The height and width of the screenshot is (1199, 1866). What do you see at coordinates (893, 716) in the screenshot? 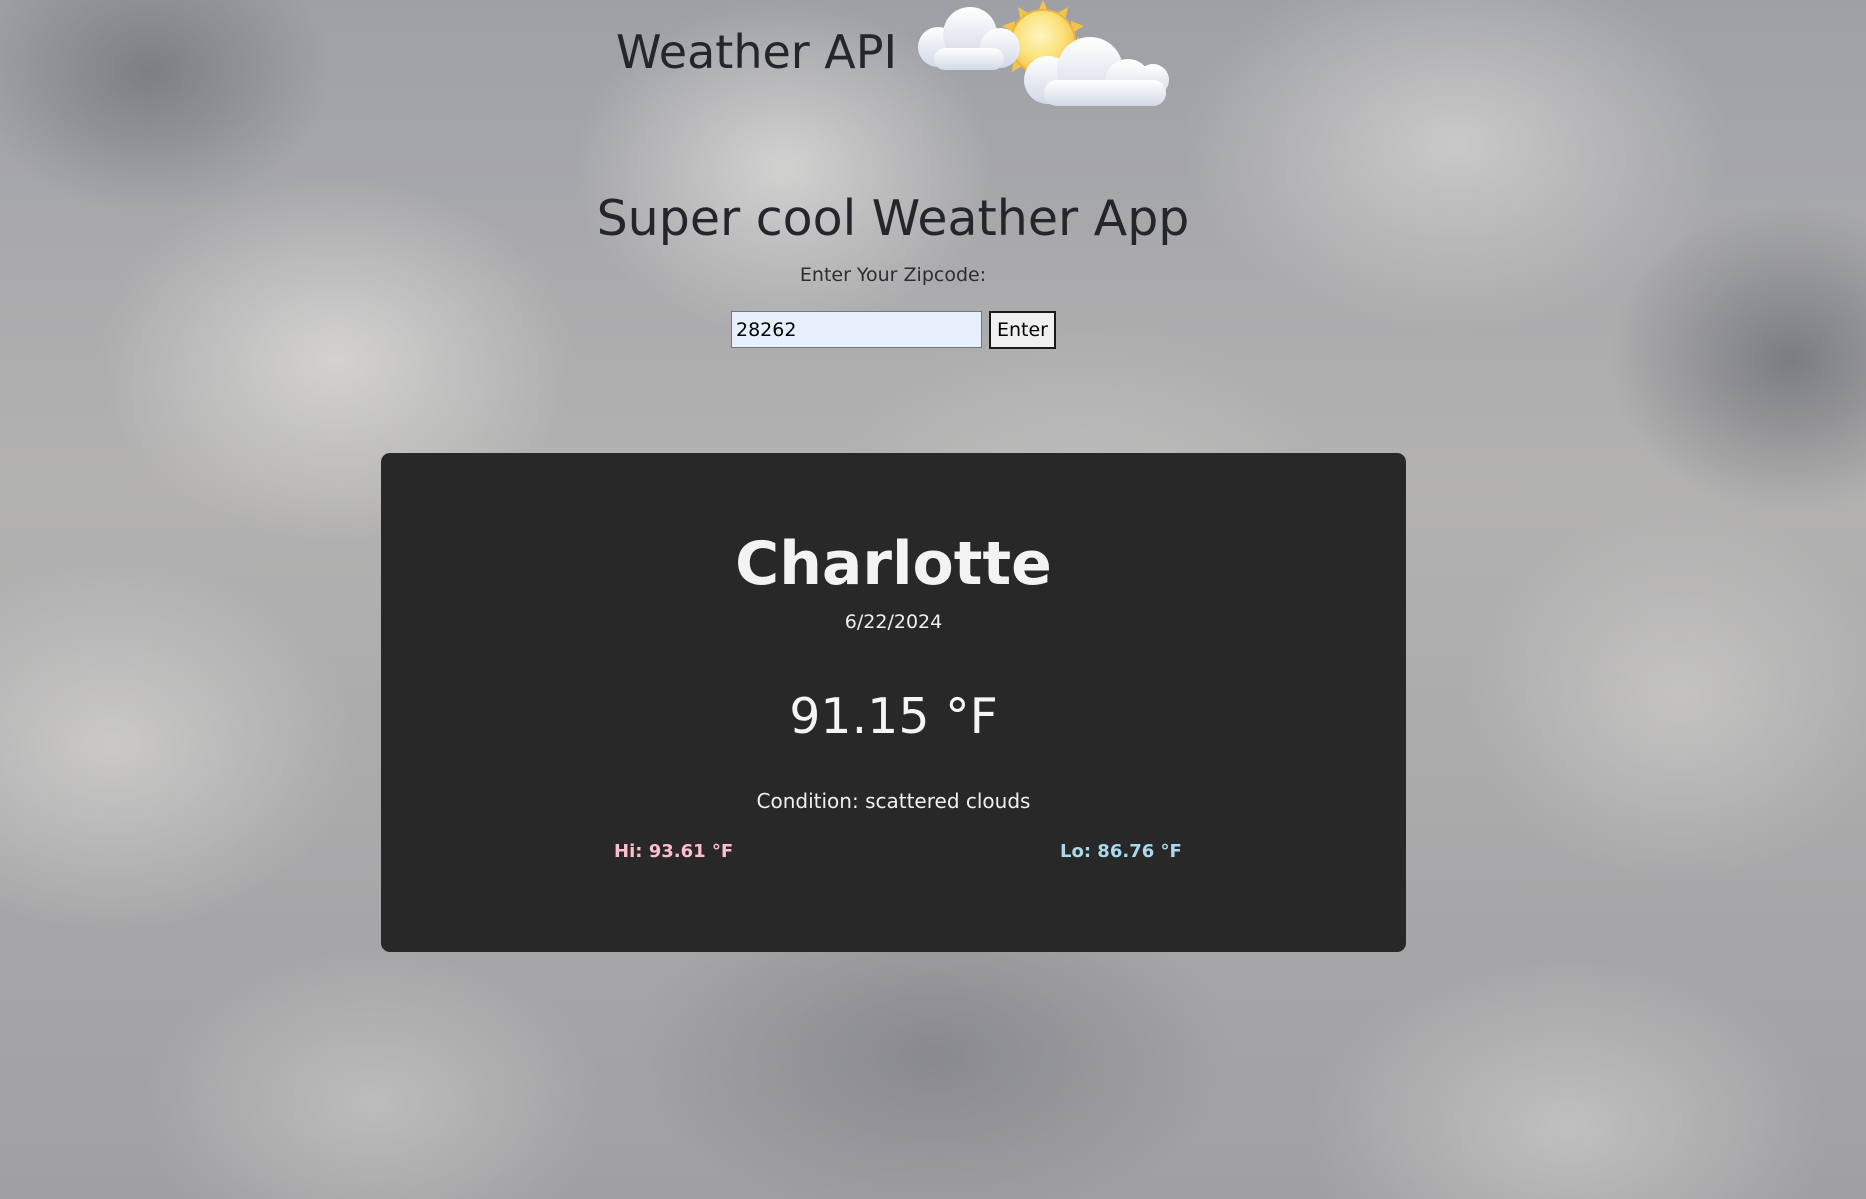
I see `current-temperature: 91.15 °F` at bounding box center [893, 716].